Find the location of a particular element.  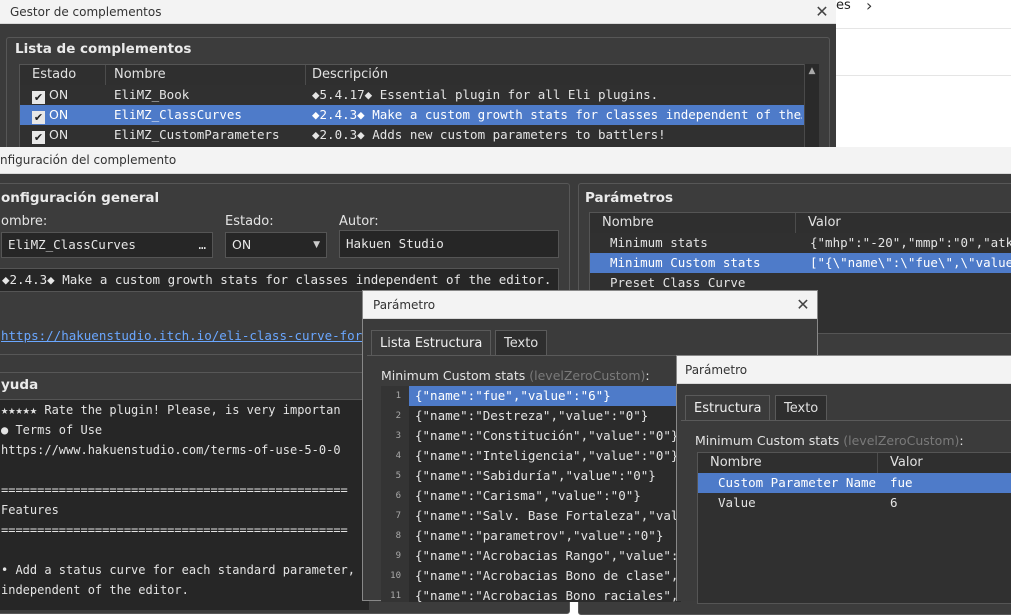

parameters-header: Nombre Valor is located at coordinates (800, 223).